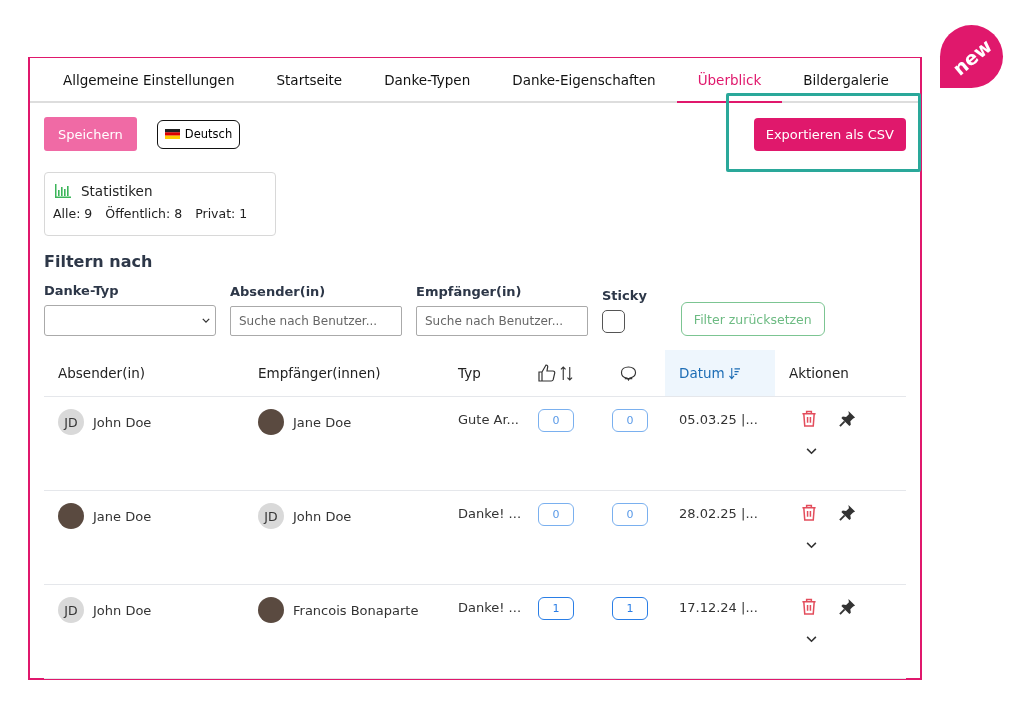  What do you see at coordinates (734, 373) in the screenshot?
I see `sort-descending-icon` at bounding box center [734, 373].